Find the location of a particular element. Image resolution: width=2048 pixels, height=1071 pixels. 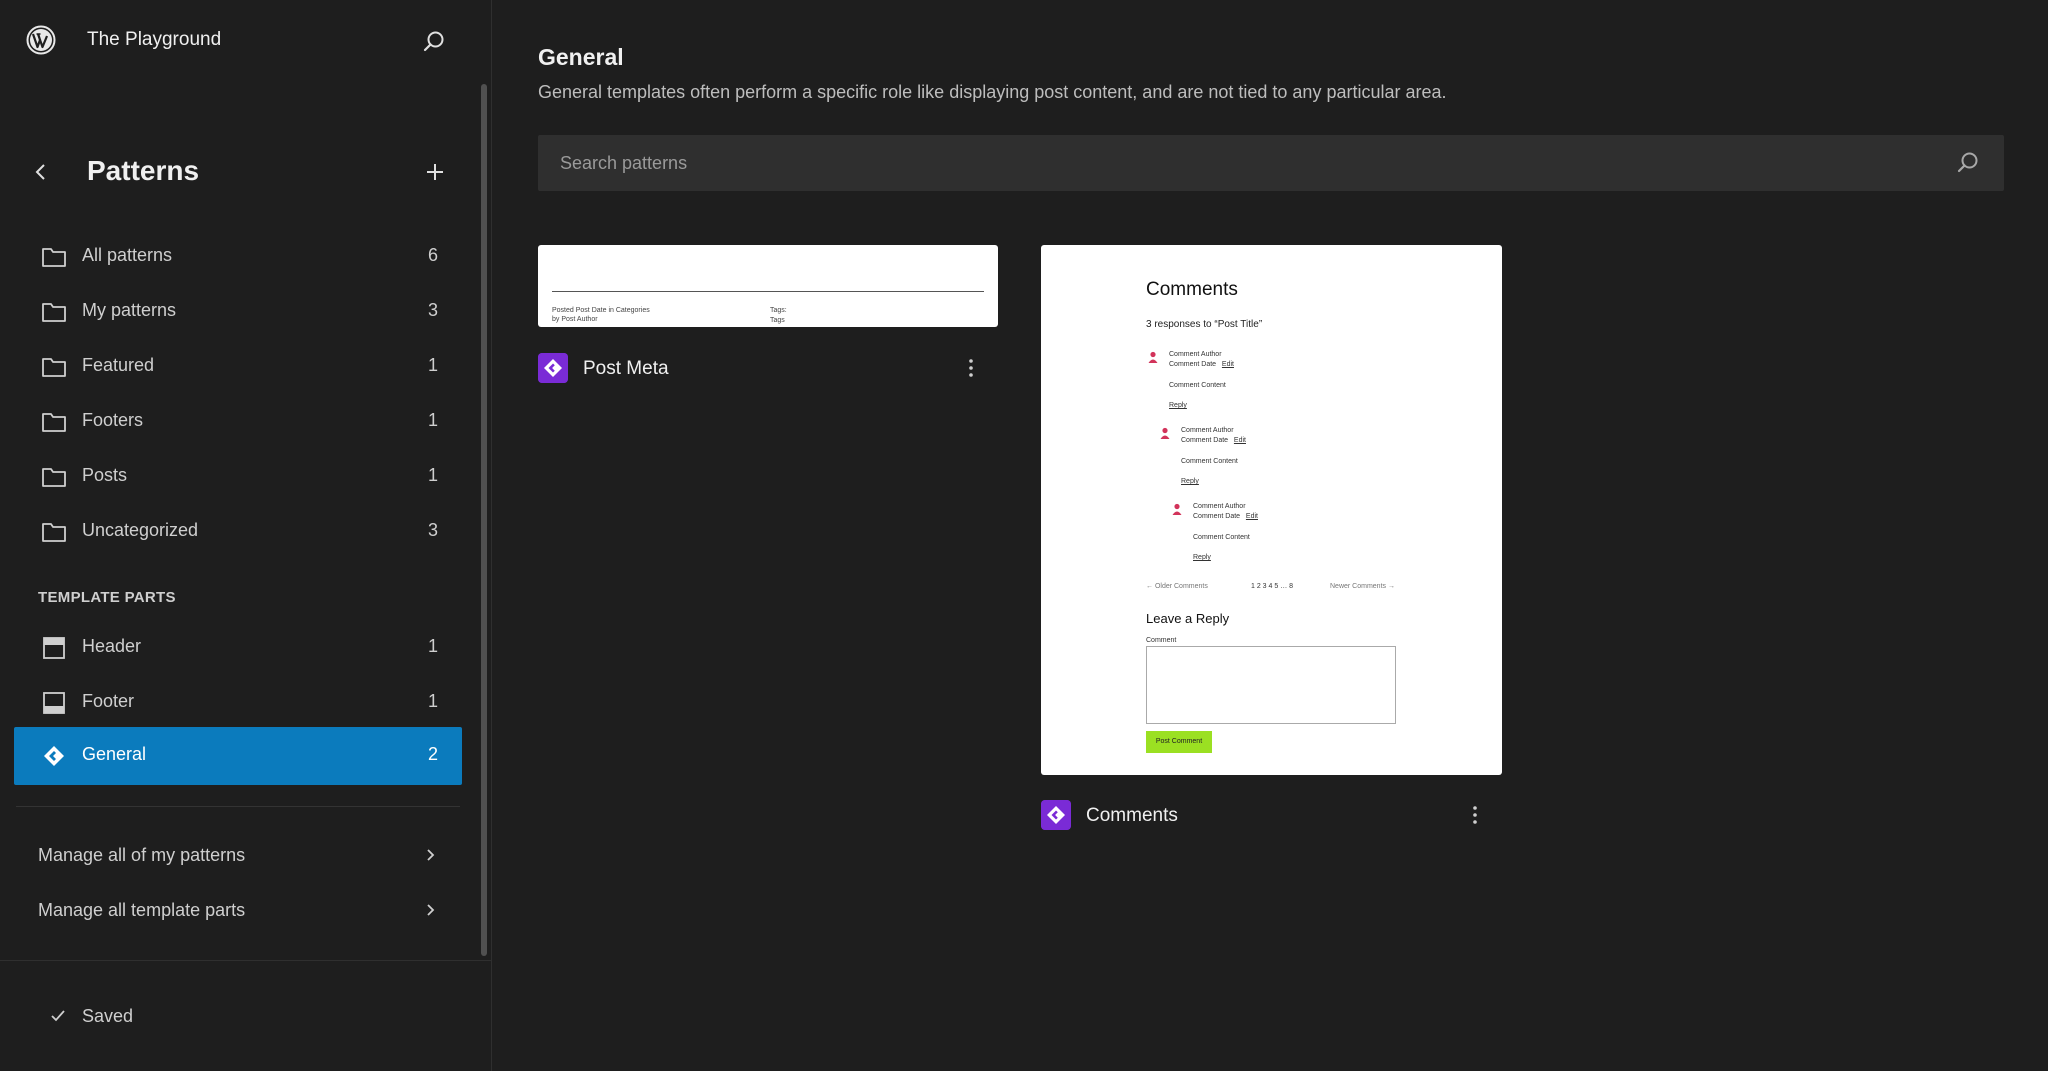

nav-label: Header is located at coordinates (112, 646).